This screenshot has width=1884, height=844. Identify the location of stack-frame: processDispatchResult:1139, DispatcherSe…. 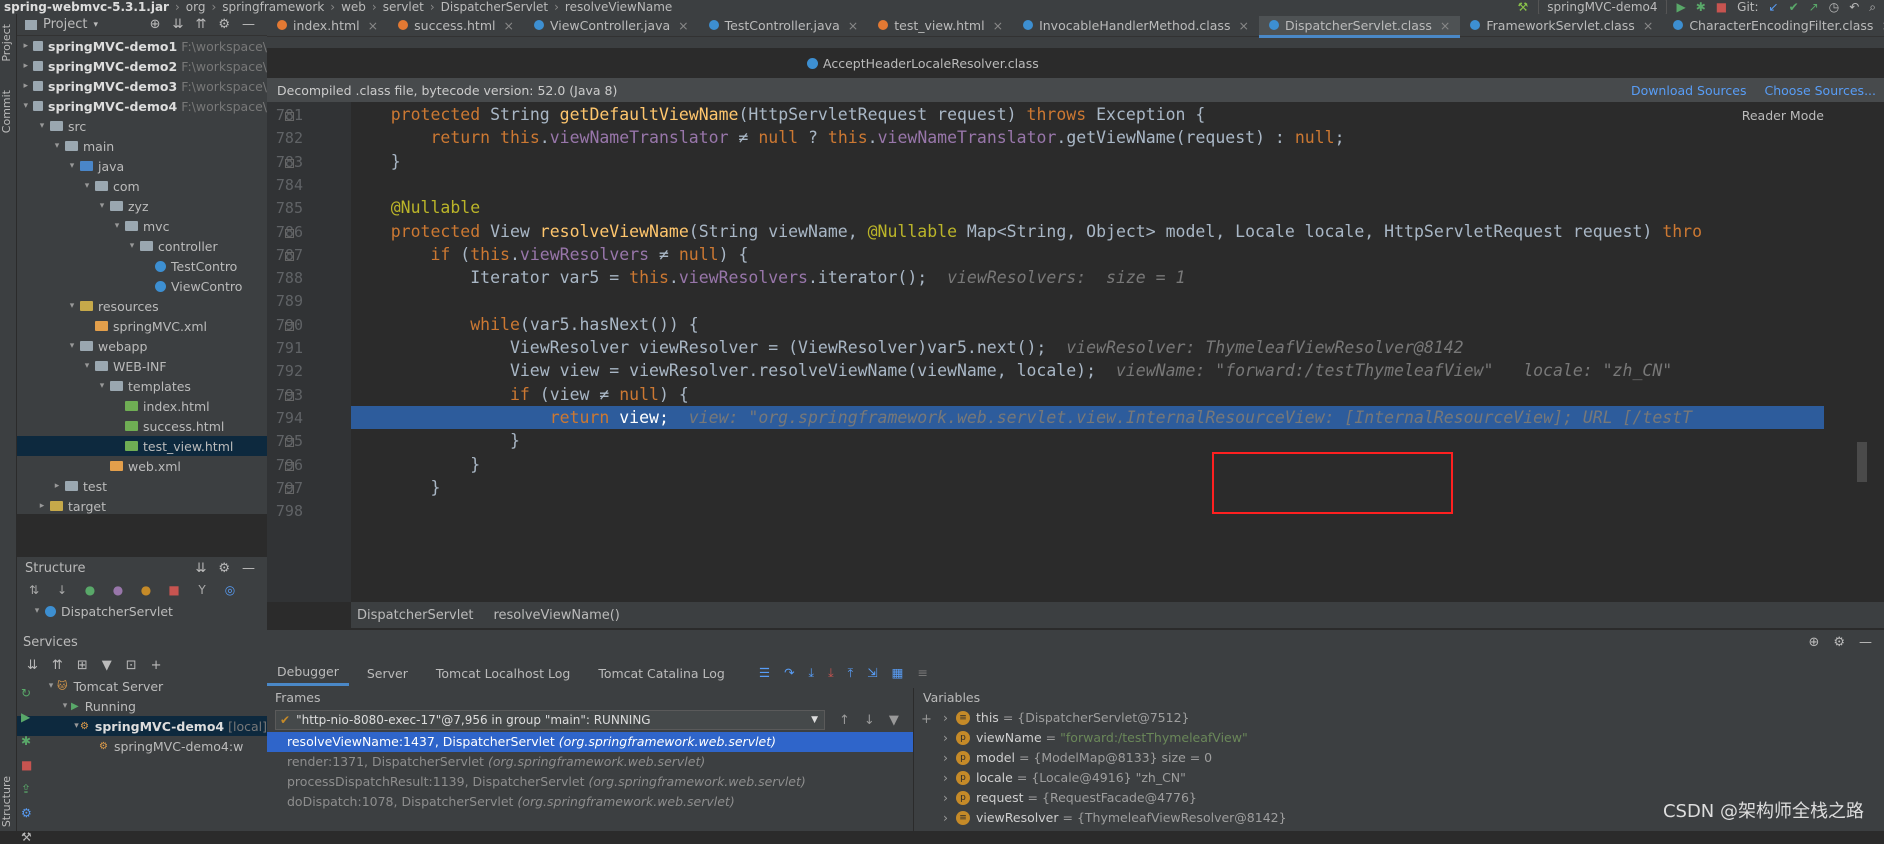
(590, 782).